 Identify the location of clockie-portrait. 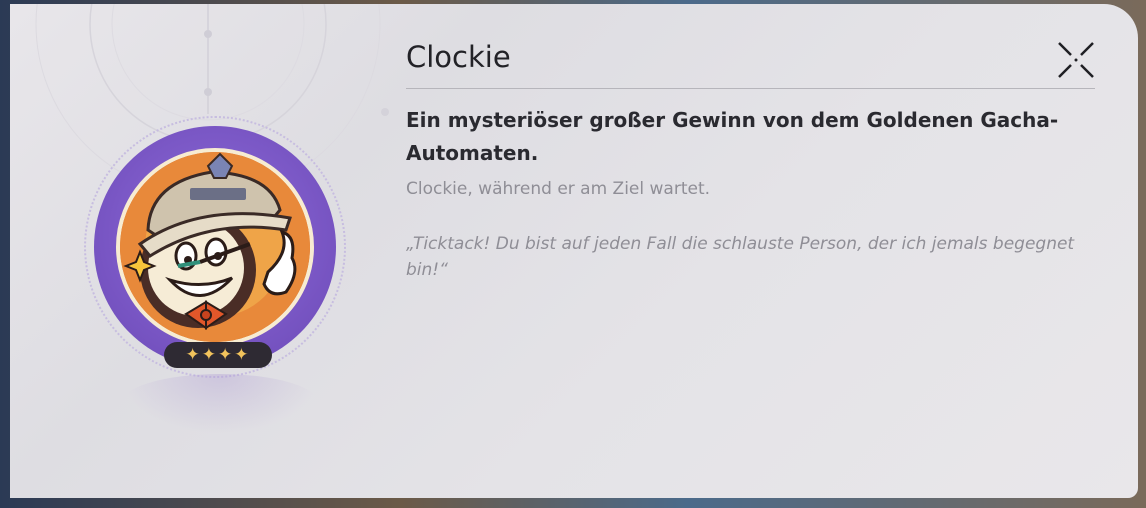
(215, 247).